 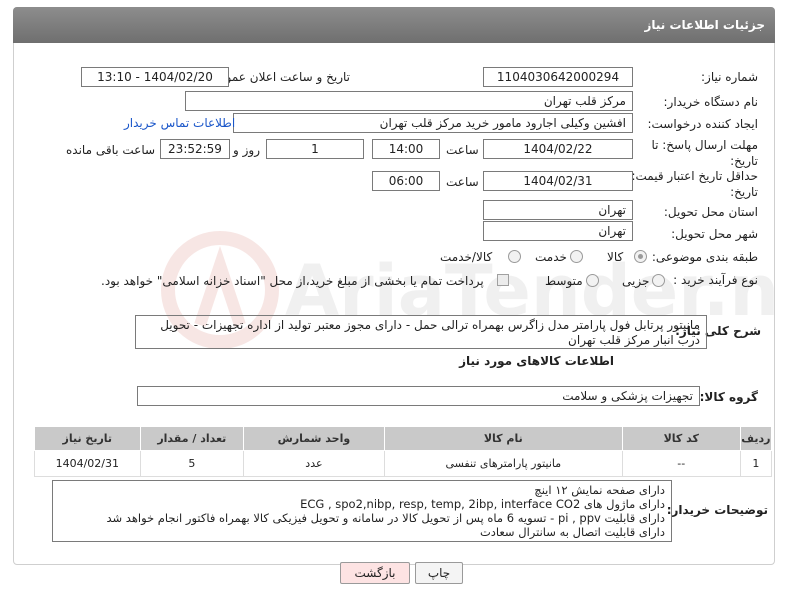 What do you see at coordinates (503, 463) in the screenshot?
I see `cell-name: مانیتور پارامترهای تنفسی` at bounding box center [503, 463].